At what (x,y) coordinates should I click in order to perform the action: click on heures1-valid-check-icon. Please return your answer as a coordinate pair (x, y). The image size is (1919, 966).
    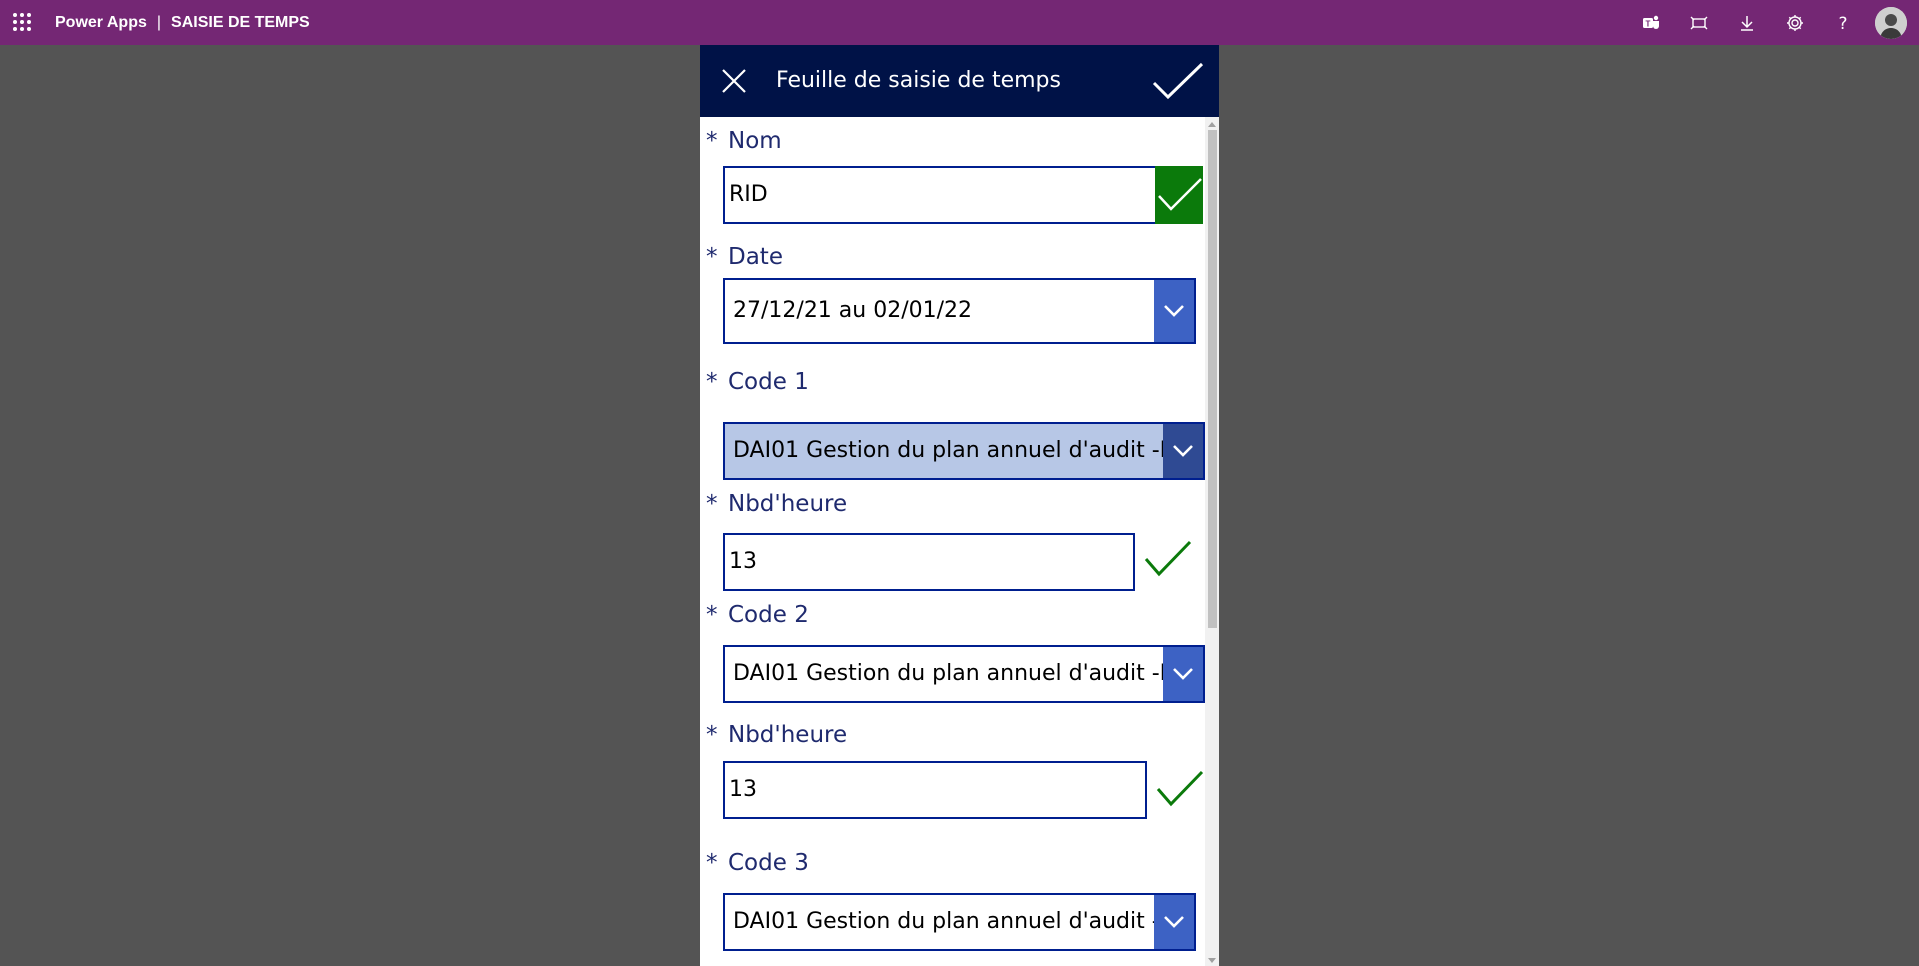
    Looking at the image, I should click on (1168, 558).